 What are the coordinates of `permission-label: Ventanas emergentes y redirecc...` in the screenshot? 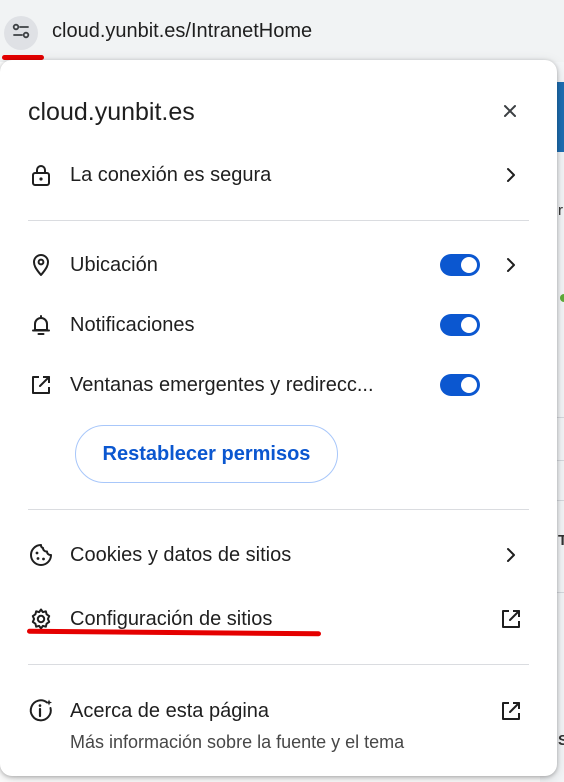 It's located at (222, 385).